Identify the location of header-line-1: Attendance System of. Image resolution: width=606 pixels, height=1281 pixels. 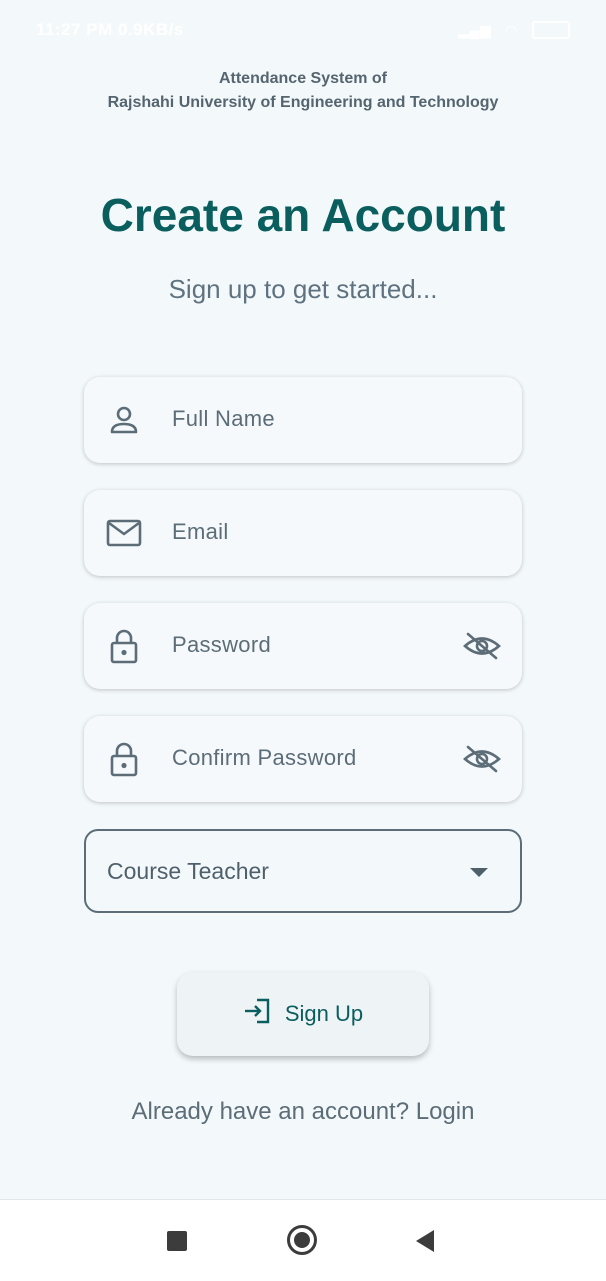
(303, 78).